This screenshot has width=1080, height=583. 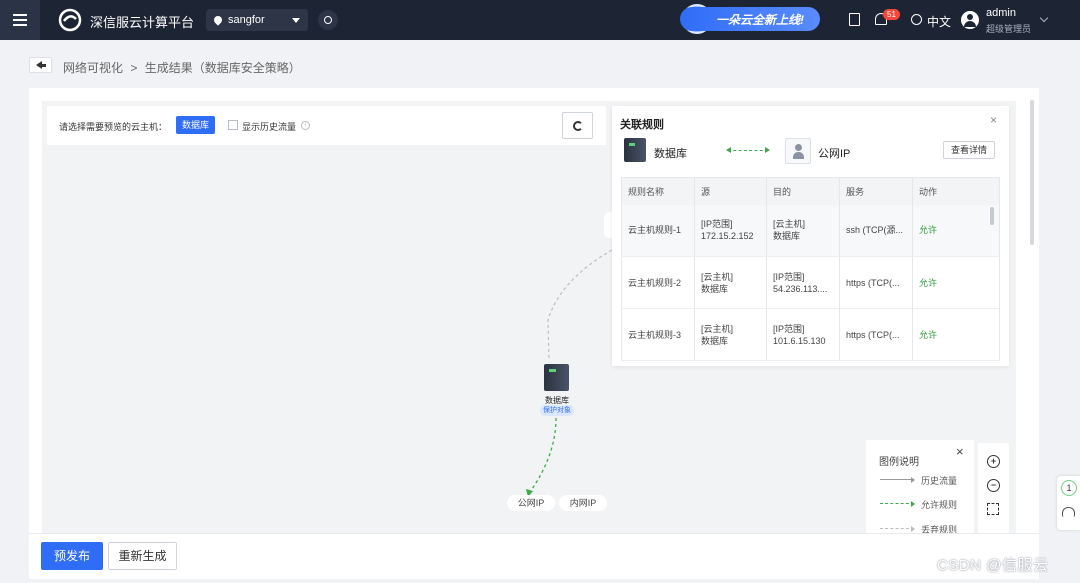 I want to click on rule-destination: [IP范围] 101.6.15.130, so click(x=803, y=334).